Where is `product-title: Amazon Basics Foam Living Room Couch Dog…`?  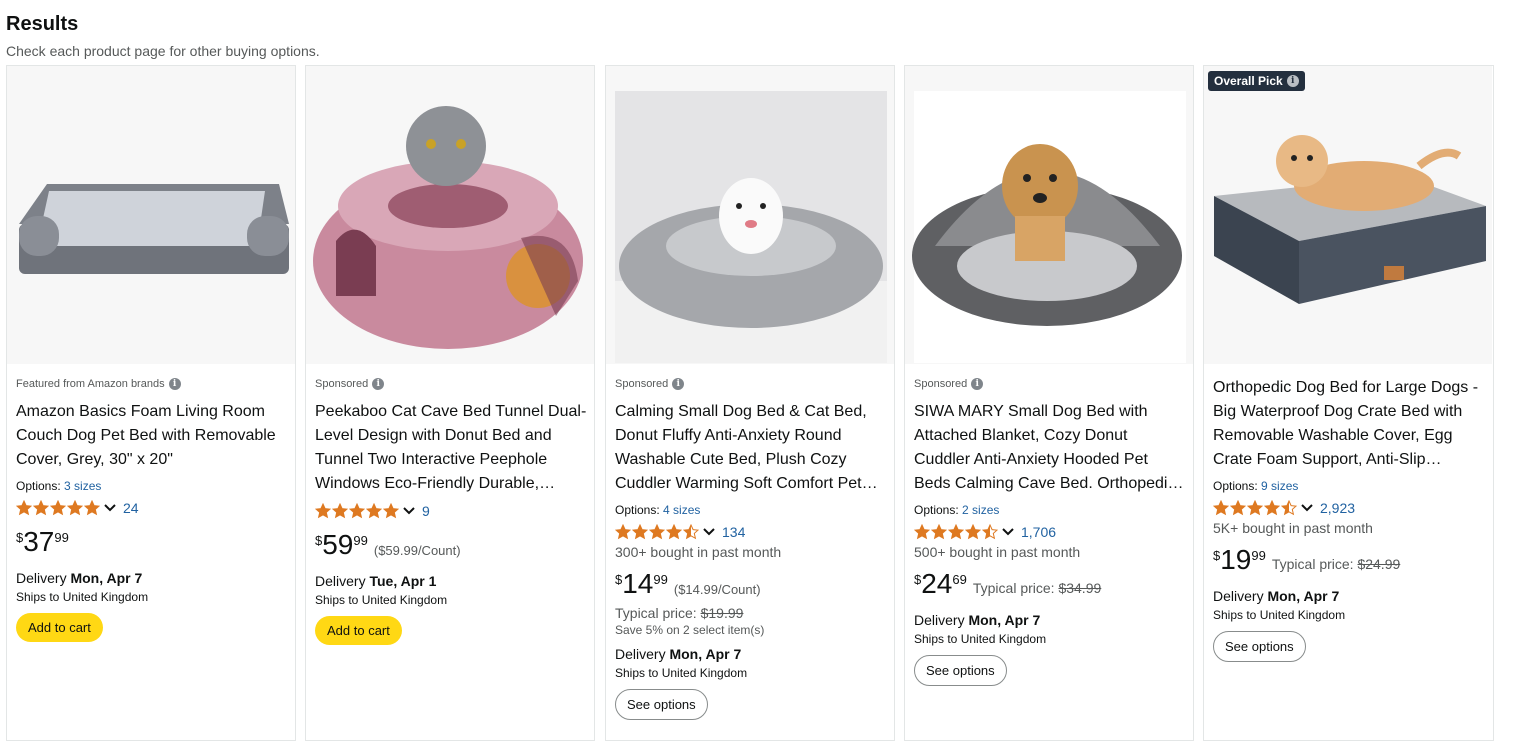 product-title: Amazon Basics Foam Living Room Couch Dog… is located at coordinates (152, 436).